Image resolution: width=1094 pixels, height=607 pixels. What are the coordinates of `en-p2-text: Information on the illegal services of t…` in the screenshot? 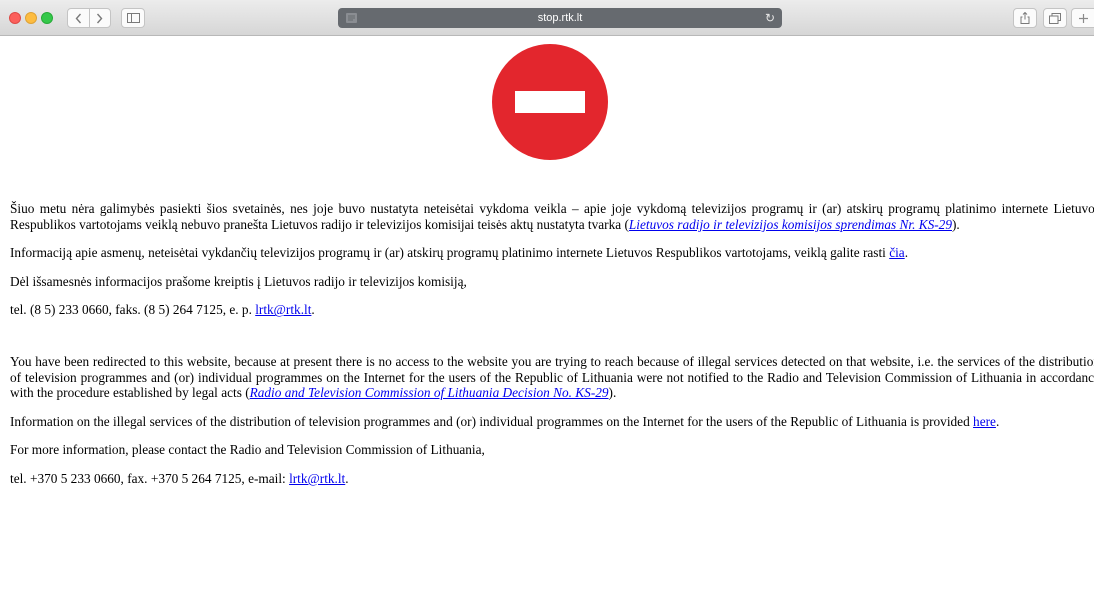 It's located at (492, 421).